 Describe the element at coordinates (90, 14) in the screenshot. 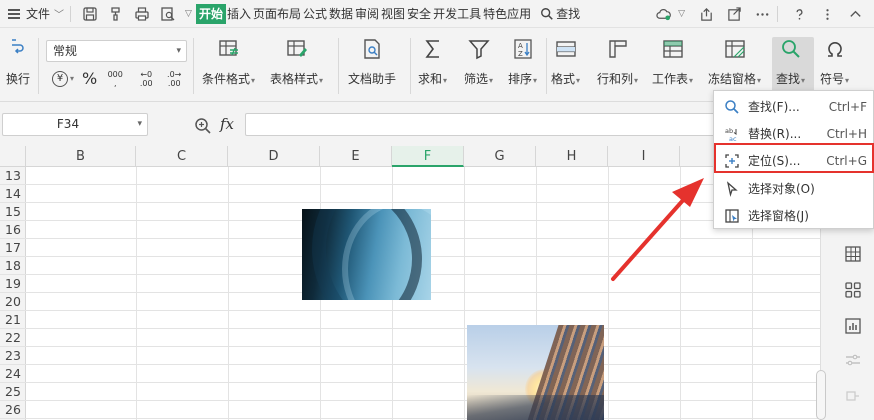

I see `save-icon` at that location.